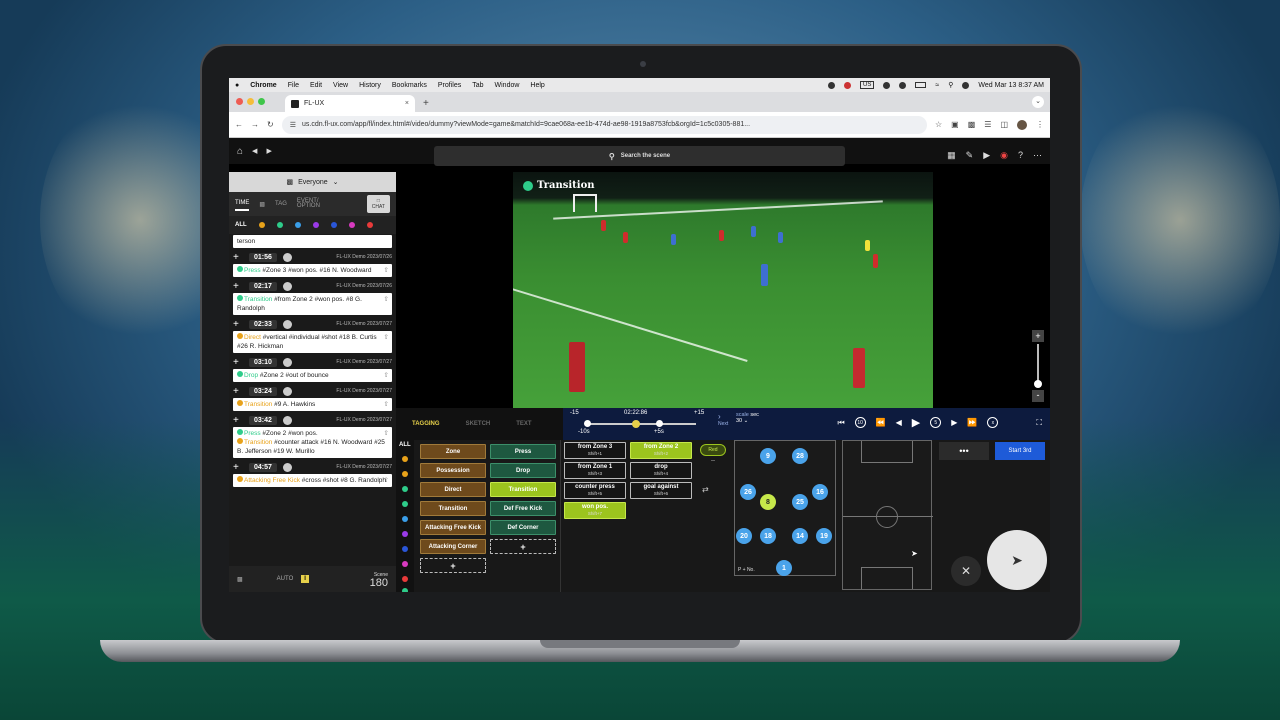 The image size is (1280, 720). I want to click on step-forward-icon: ▶, so click(954, 422).